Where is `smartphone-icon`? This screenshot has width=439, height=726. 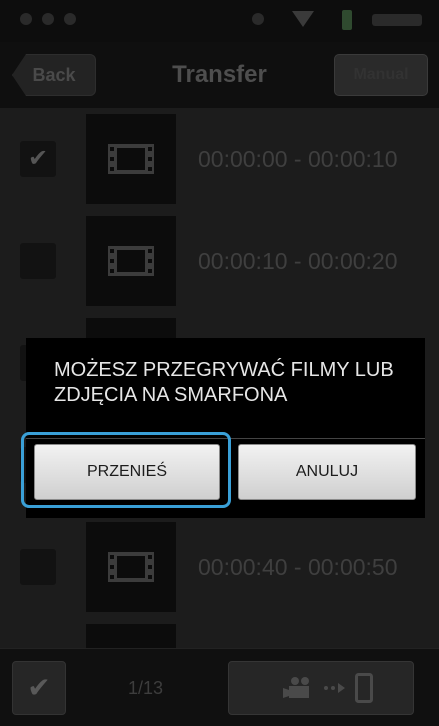 smartphone-icon is located at coordinates (364, 688).